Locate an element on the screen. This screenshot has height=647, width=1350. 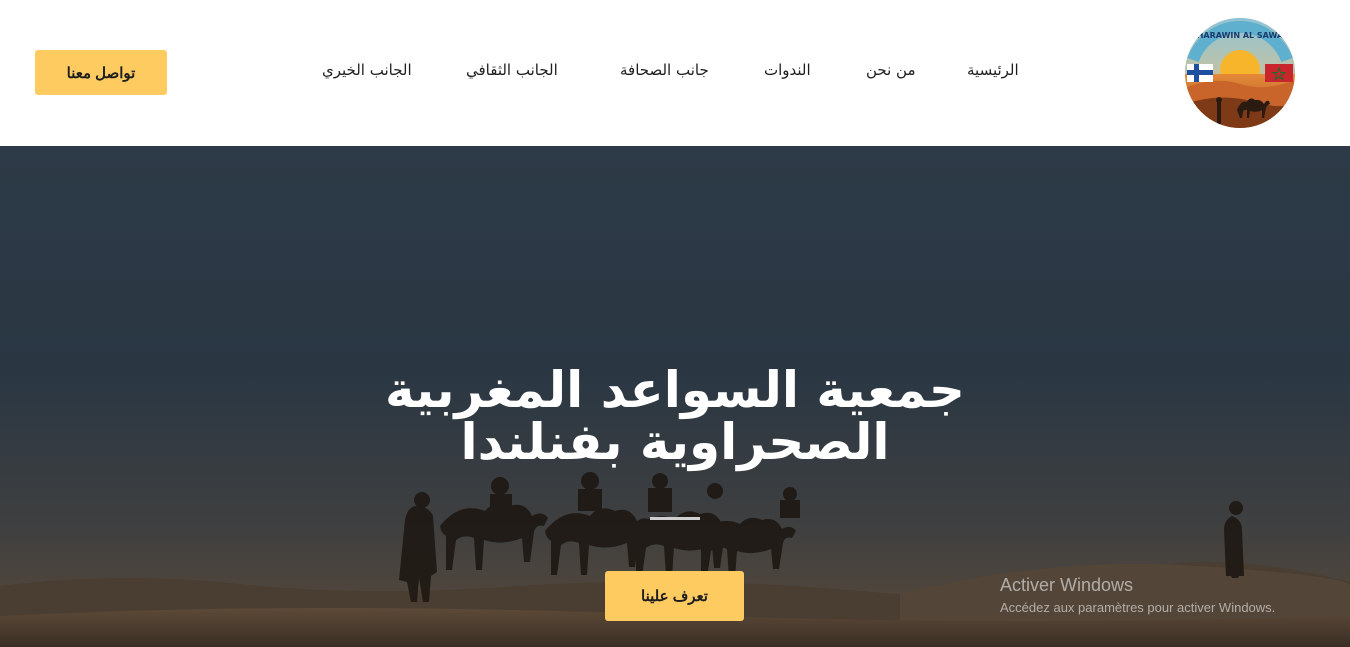
hero-title: جمعية السواعد المغربية الصحراوية بفنلندا is located at coordinates (675, 416).